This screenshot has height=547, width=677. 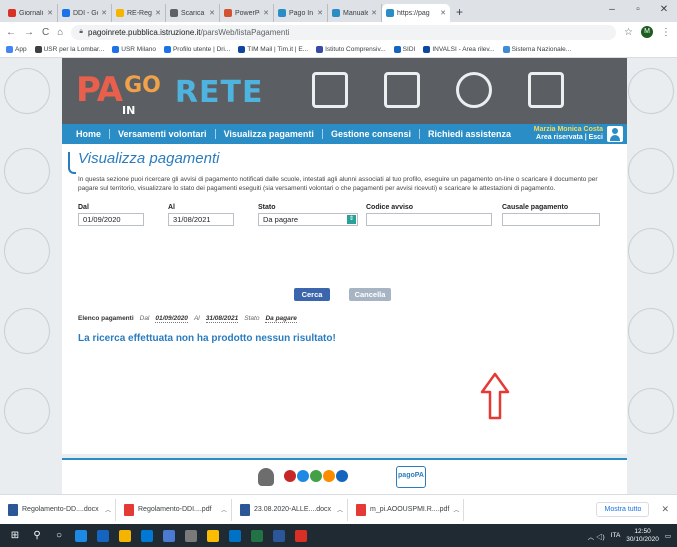 What do you see at coordinates (176, 509) in the screenshot?
I see `download-item: Regolamento-DDI....pdf ︿` at bounding box center [176, 509].